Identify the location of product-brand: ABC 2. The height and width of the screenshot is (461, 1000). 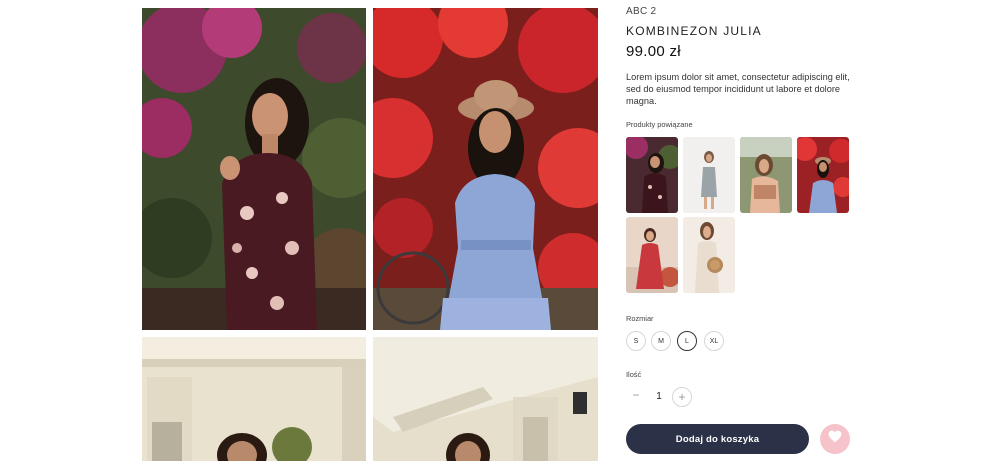
(641, 11).